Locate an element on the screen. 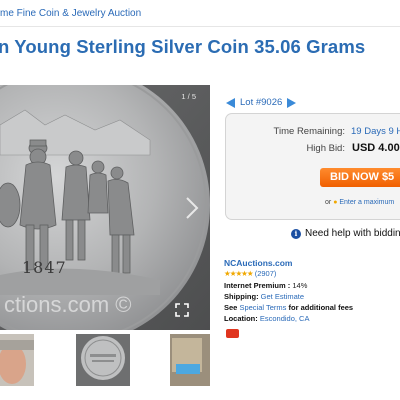  thumbnail-strip is located at coordinates (105, 360).